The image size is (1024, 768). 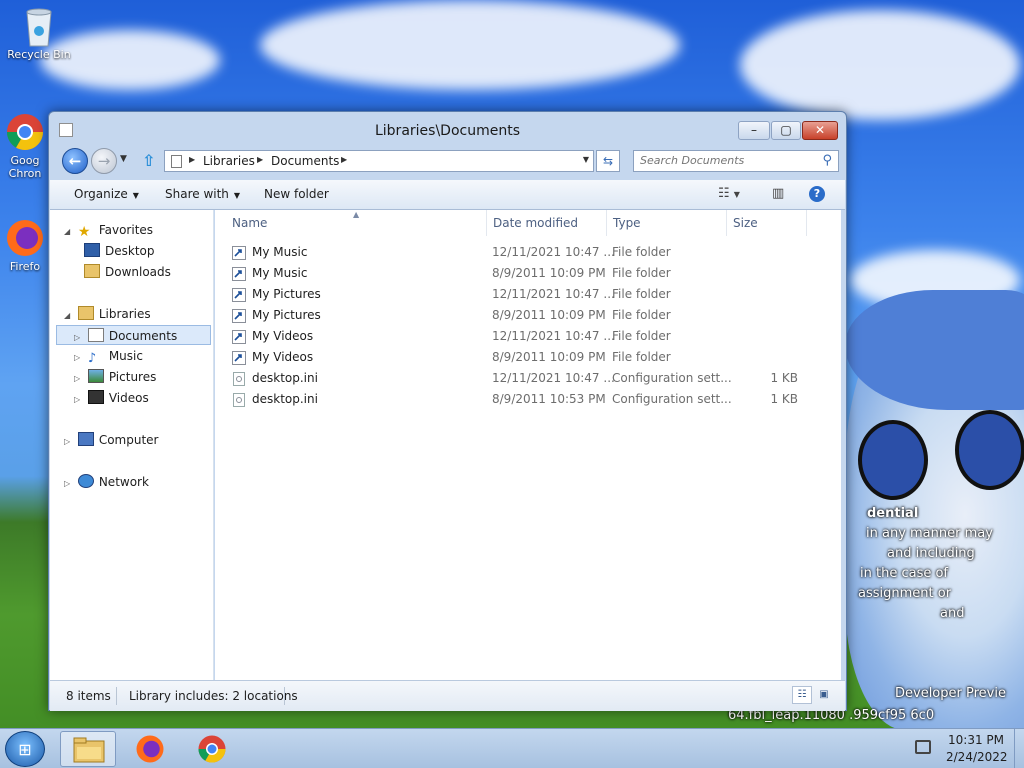 What do you see at coordinates (820, 130) in the screenshot?
I see `close-button: ✕` at bounding box center [820, 130].